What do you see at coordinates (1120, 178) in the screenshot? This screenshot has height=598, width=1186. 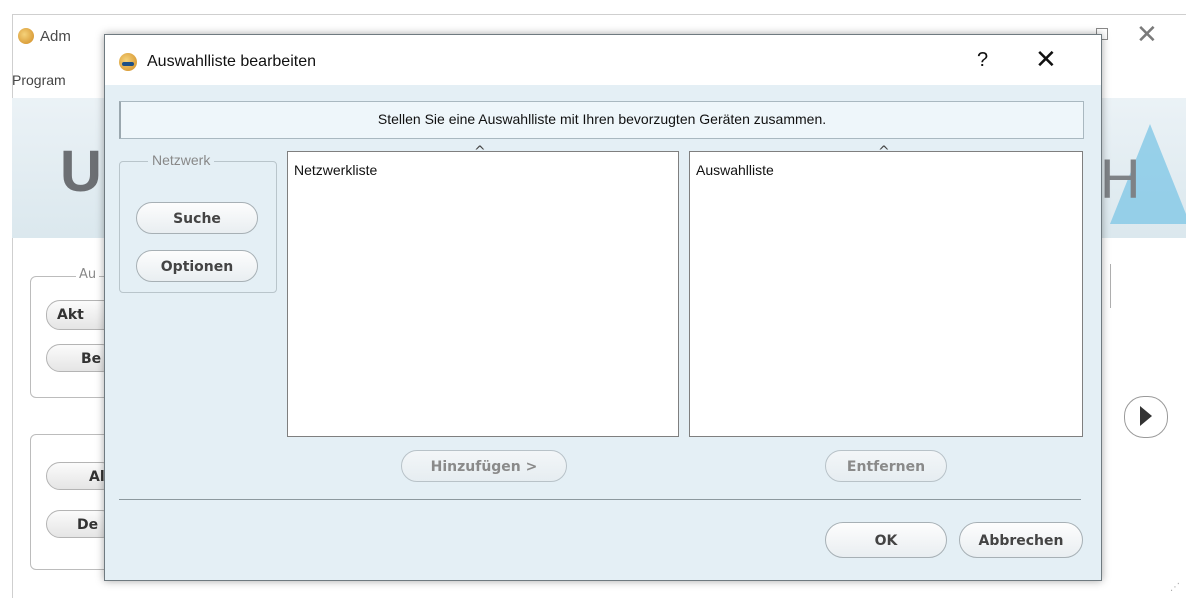 I see `logo-letter-right: H` at bounding box center [1120, 178].